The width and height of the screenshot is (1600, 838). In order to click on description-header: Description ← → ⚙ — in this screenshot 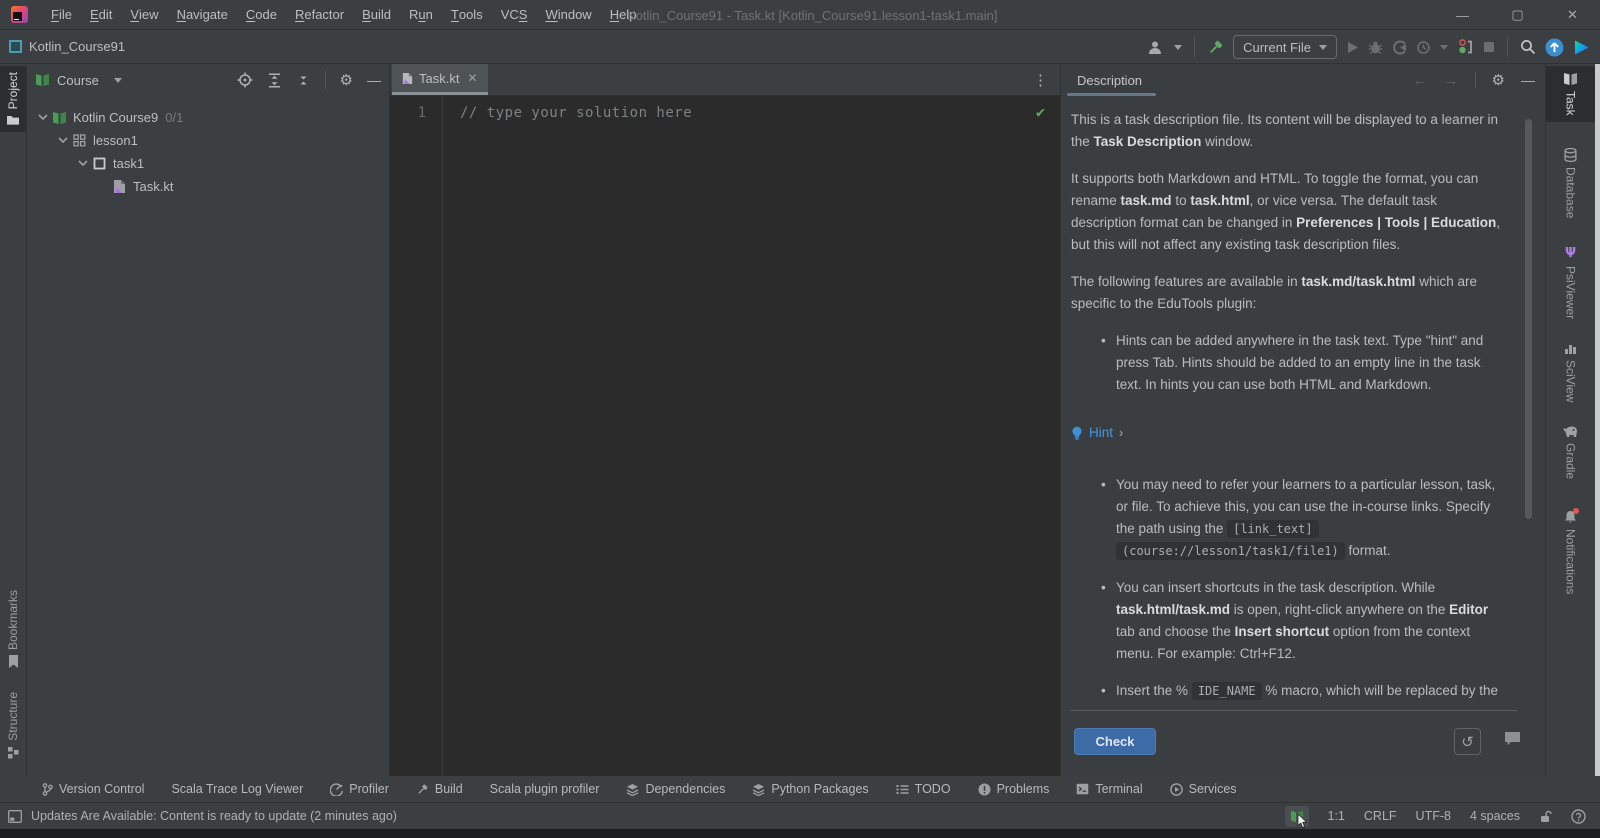, I will do `click(1303, 80)`.